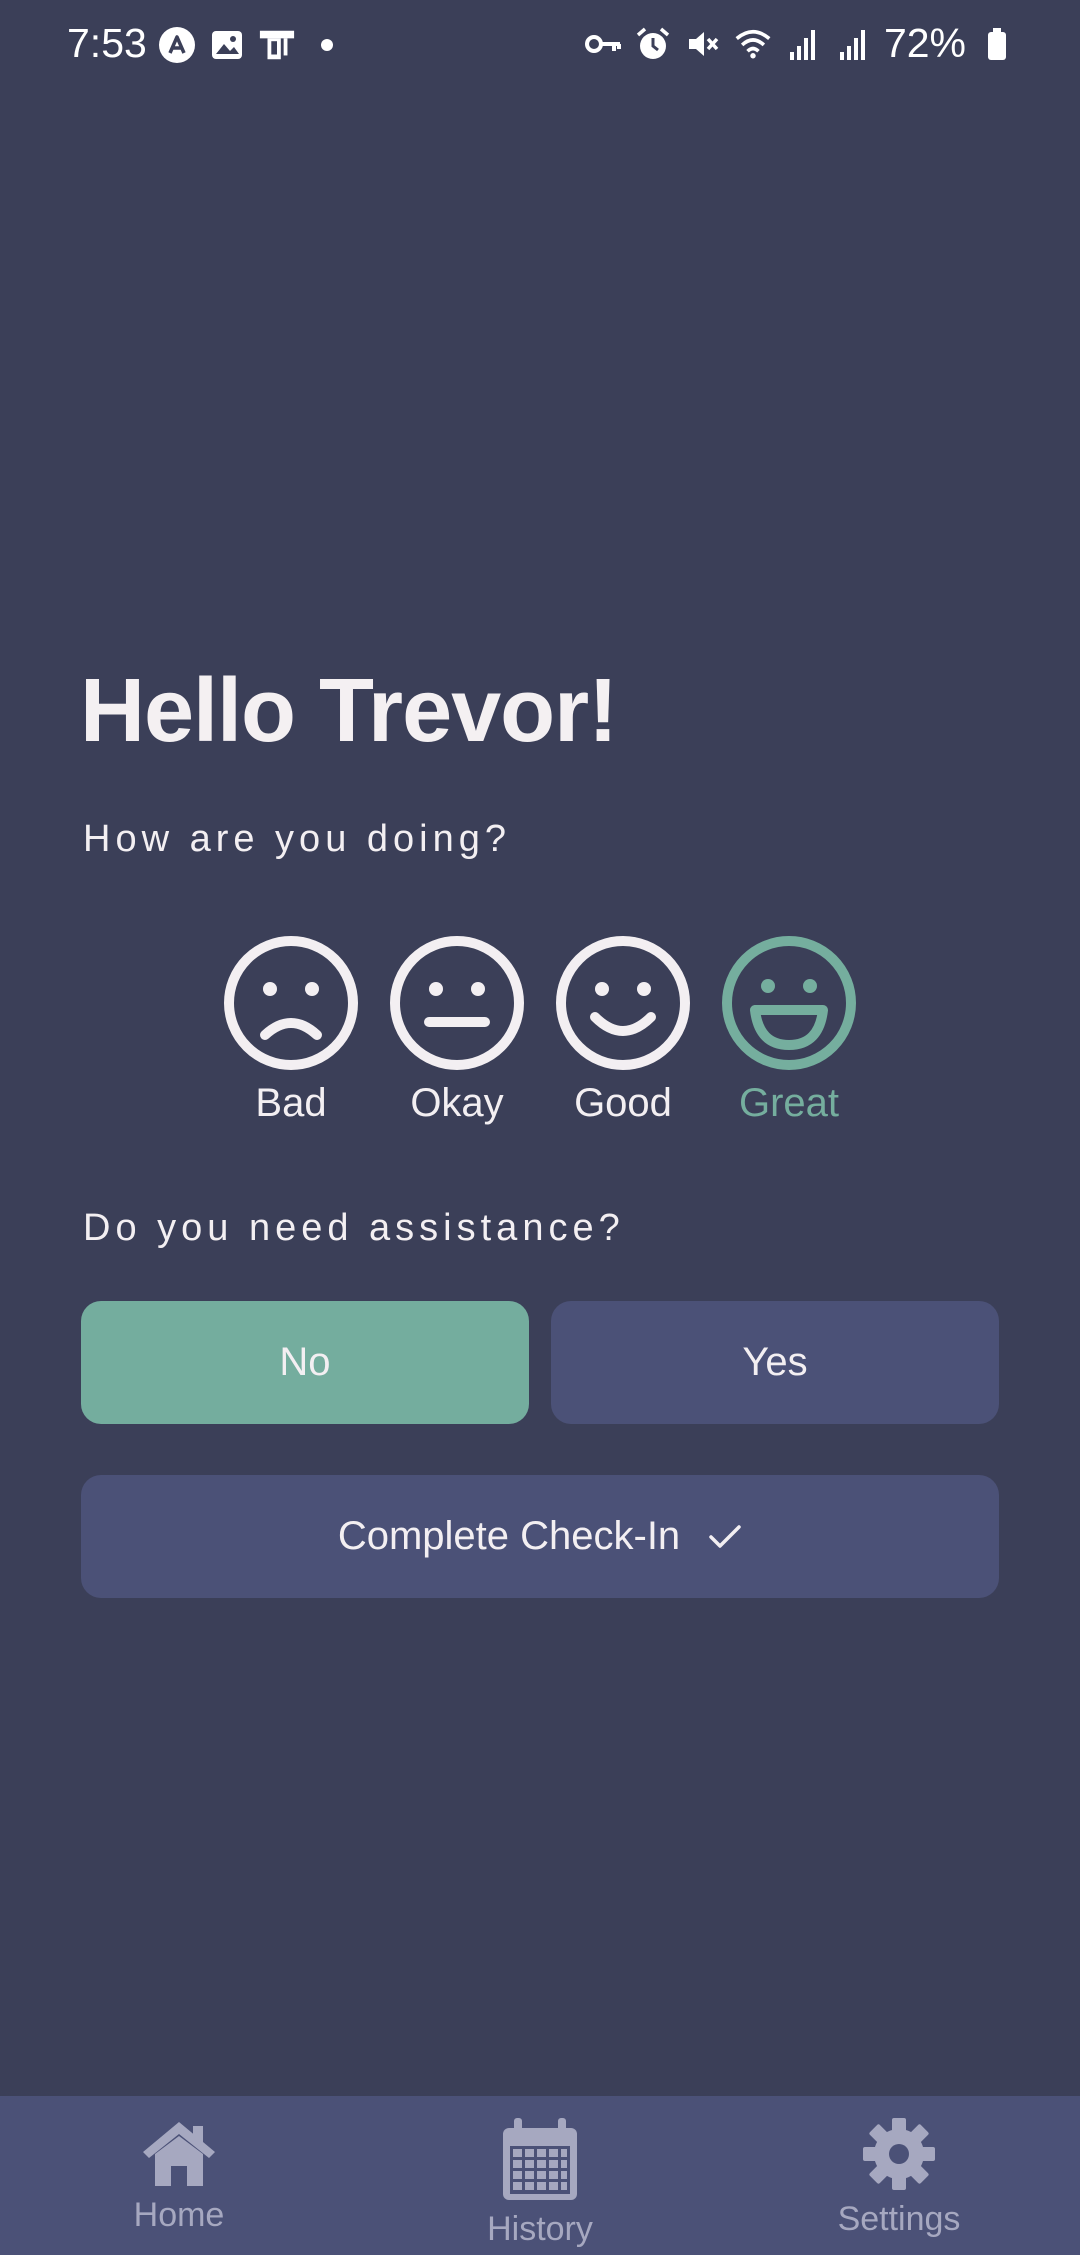 Image resolution: width=1080 pixels, height=2255 pixels. Describe the element at coordinates (179, 2154) in the screenshot. I see `home-icon` at that location.